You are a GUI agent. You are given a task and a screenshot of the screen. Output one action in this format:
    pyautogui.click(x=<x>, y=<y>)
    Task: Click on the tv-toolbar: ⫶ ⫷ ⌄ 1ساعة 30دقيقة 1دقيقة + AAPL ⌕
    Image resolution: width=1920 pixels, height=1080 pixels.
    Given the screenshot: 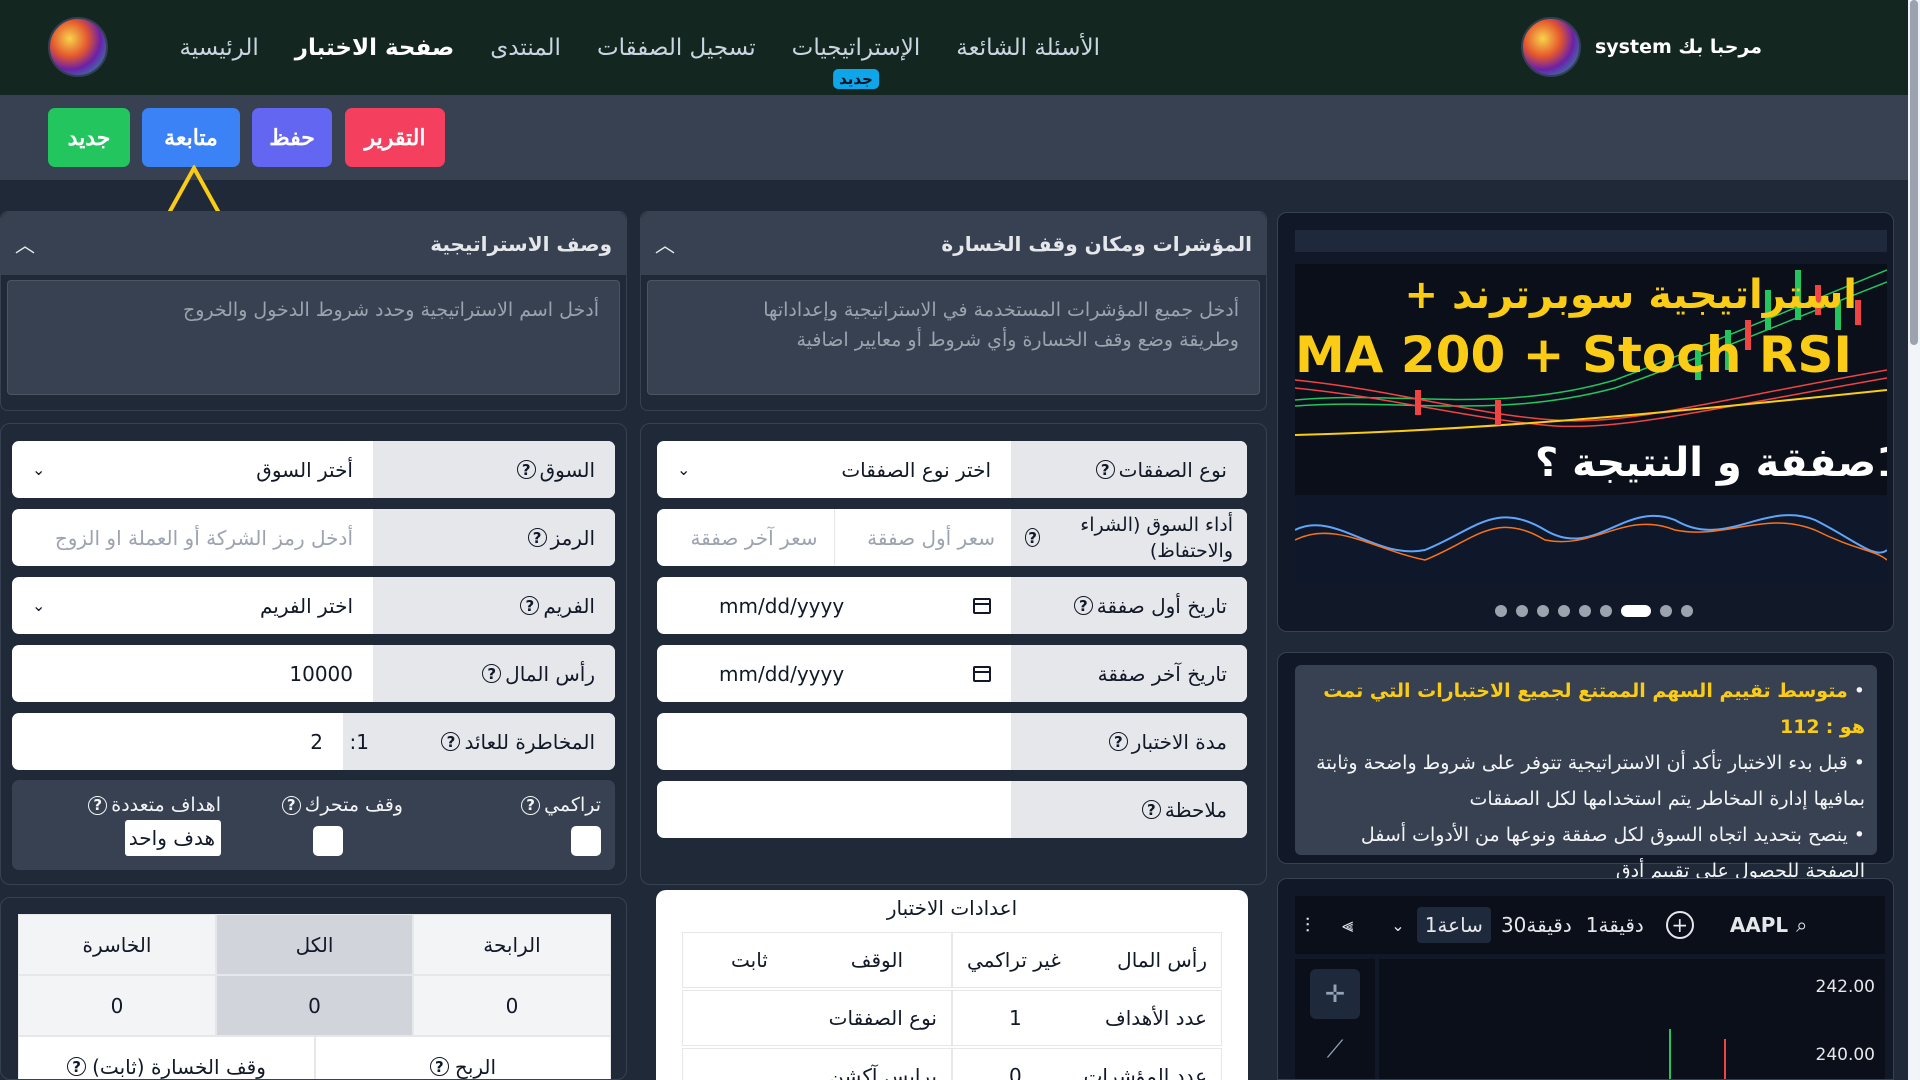 What is the action you would take?
    pyautogui.click(x=1590, y=925)
    